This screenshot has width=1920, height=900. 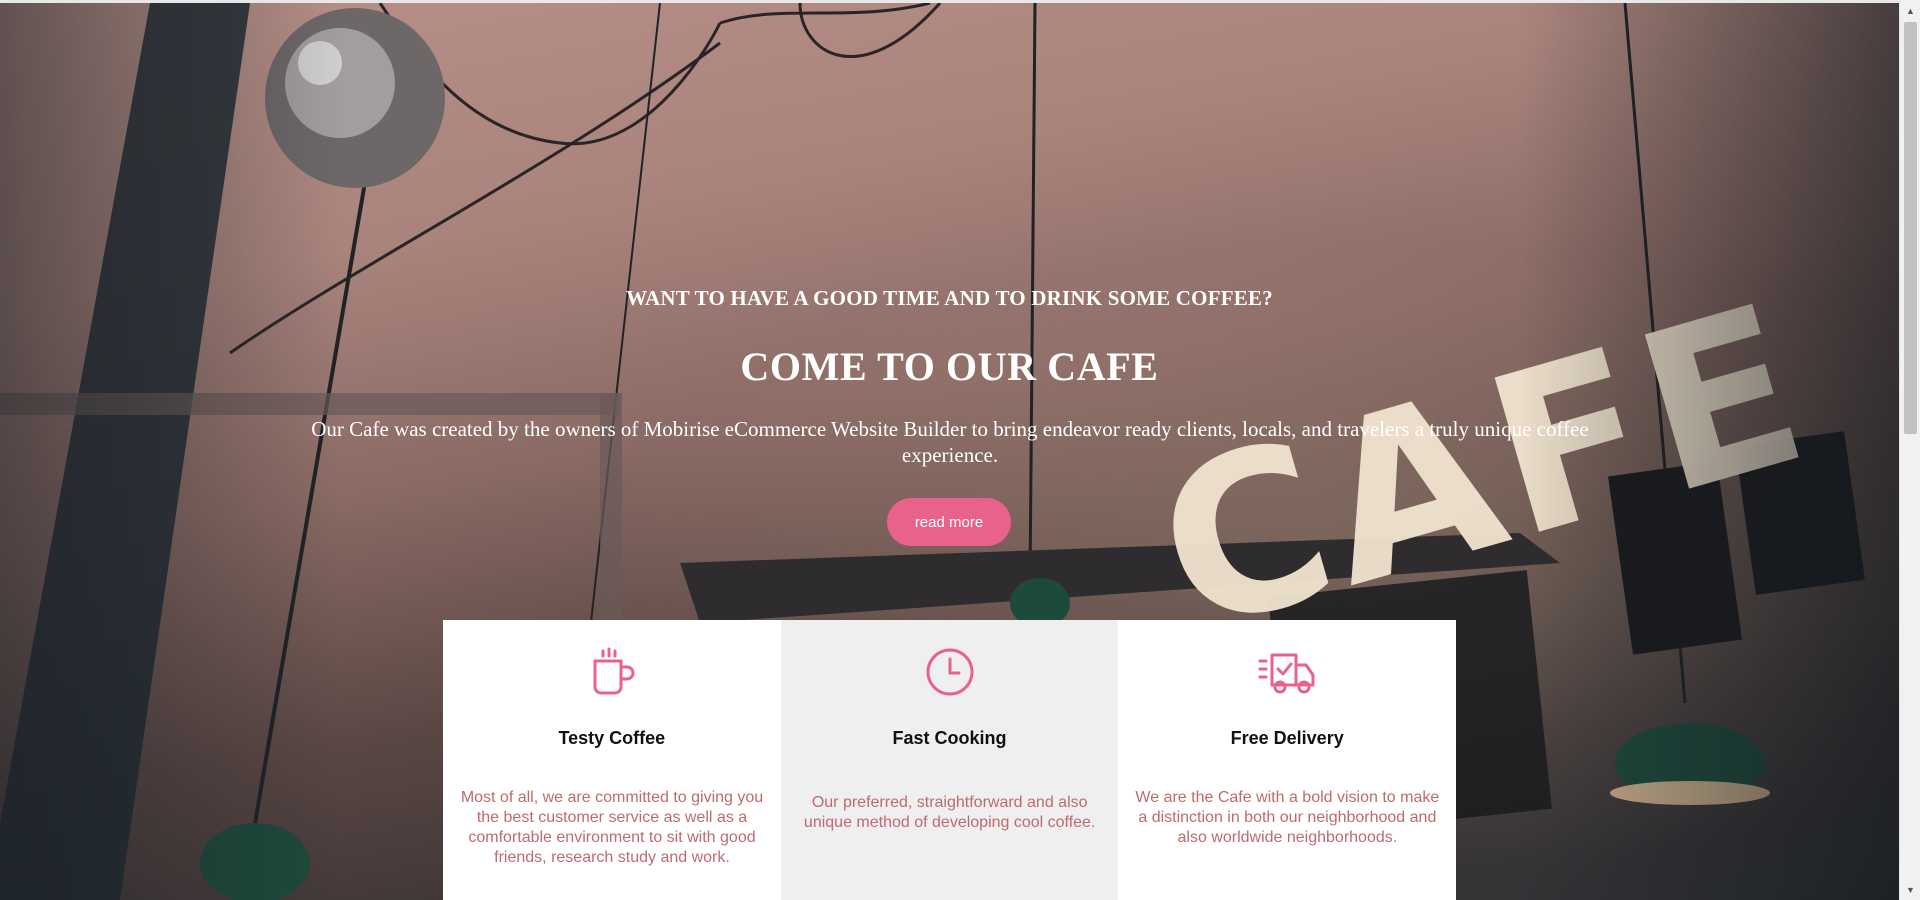 I want to click on clock-icon, so click(x=950, y=673).